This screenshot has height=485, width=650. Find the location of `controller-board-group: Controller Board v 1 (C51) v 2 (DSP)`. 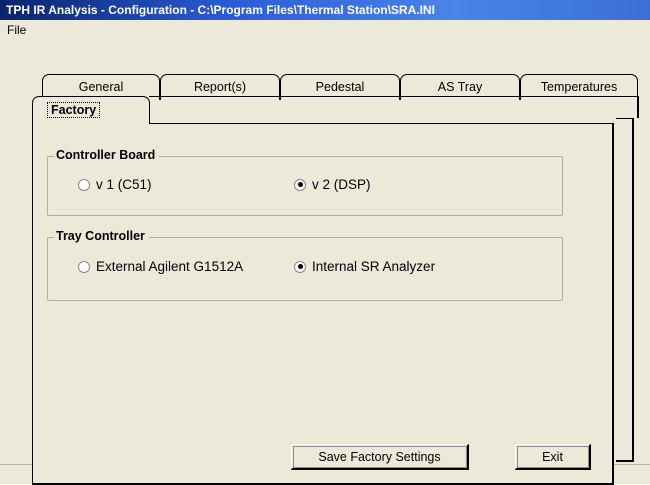

controller-board-group: Controller Board v 1 (C51) v 2 (DSP) is located at coordinates (305, 182).